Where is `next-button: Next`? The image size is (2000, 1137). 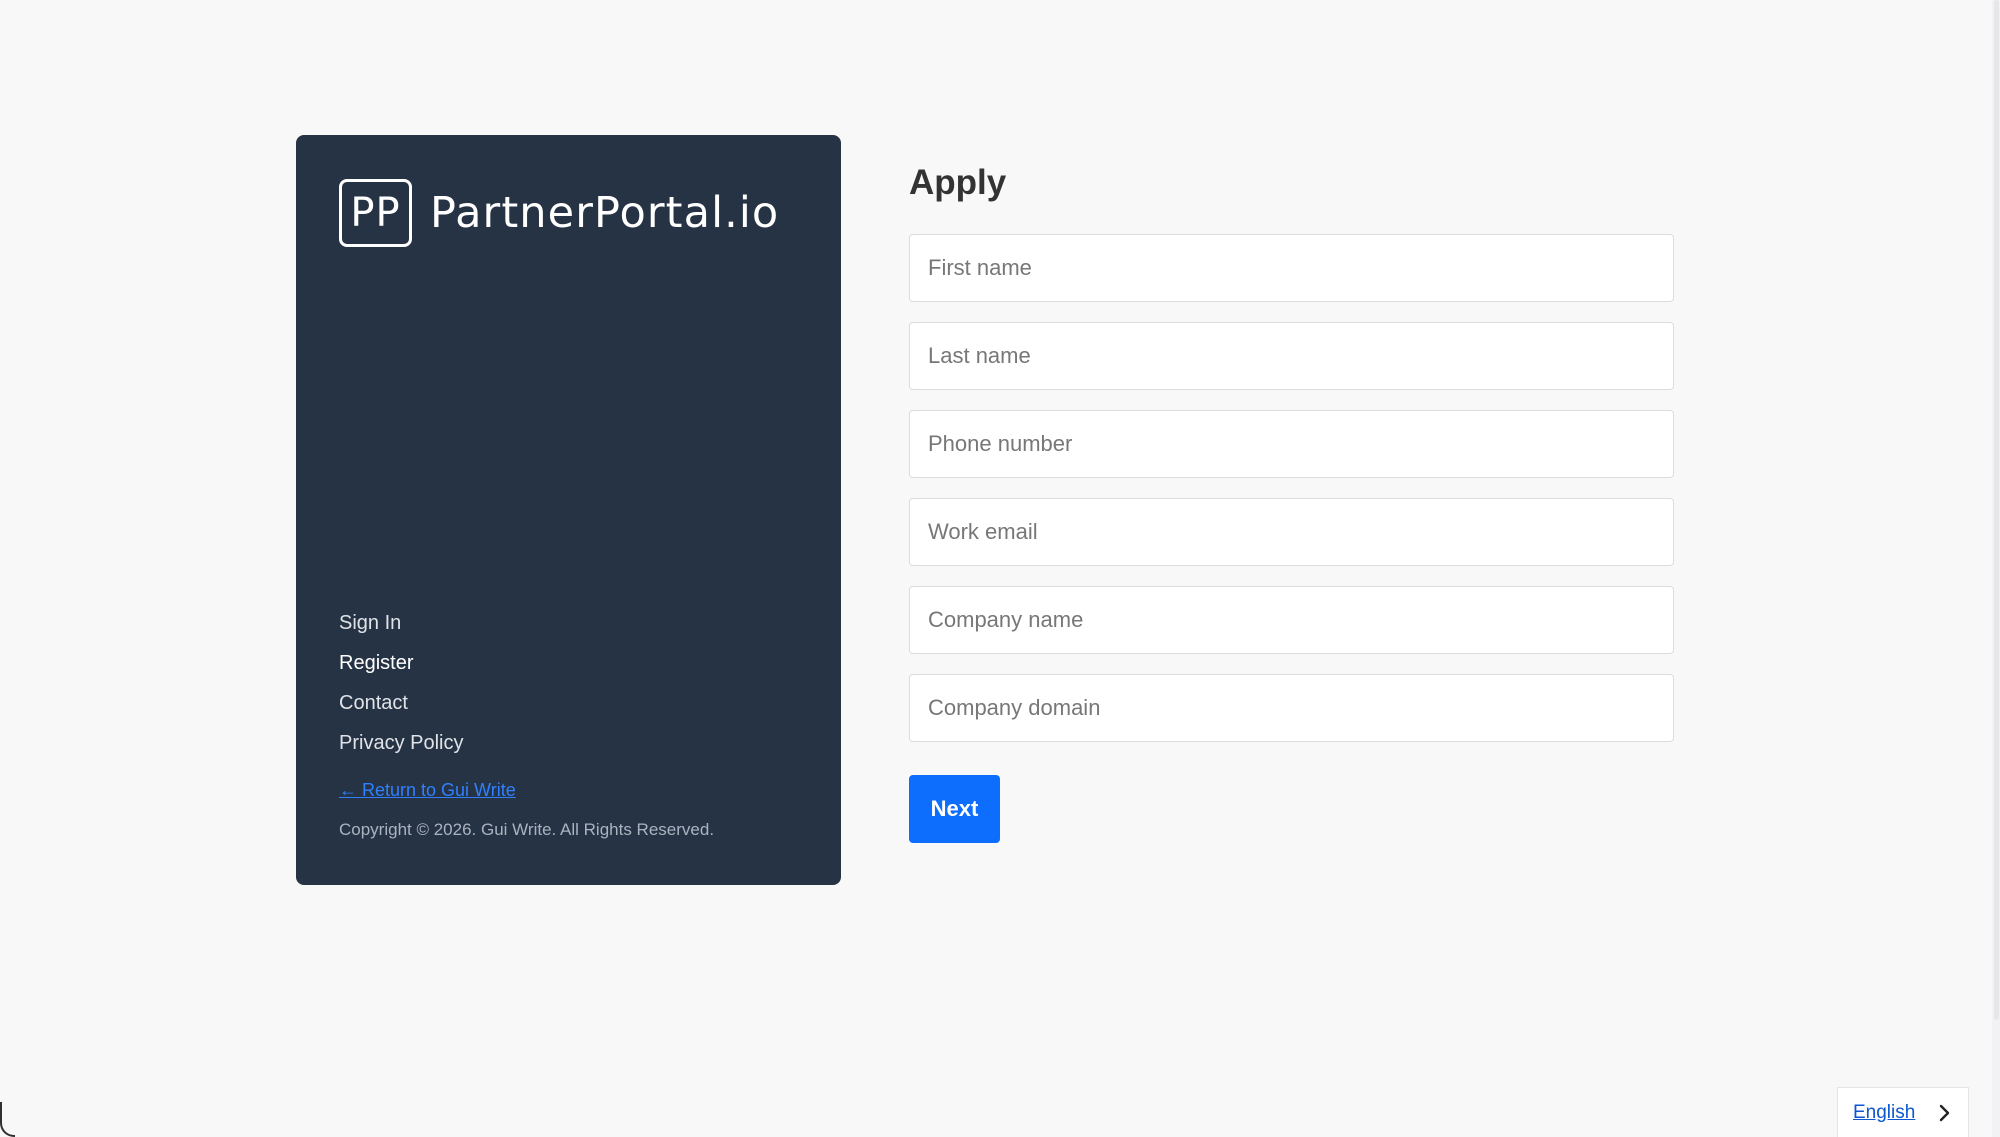
next-button: Next is located at coordinates (954, 809).